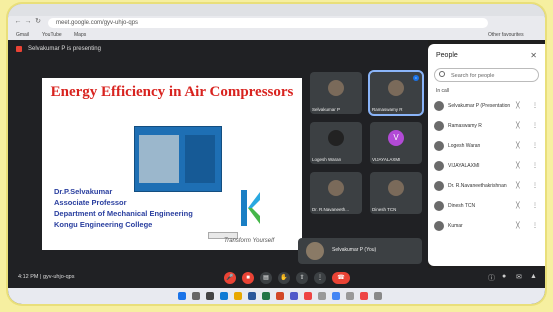 The image size is (553, 312). Describe the element at coordinates (28, 22) in the screenshot. I see `forward-icon: →` at that location.